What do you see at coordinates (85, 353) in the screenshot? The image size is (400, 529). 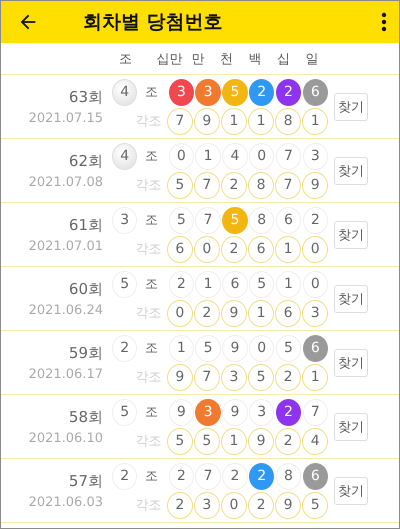 I see `round-number: 59회` at bounding box center [85, 353].